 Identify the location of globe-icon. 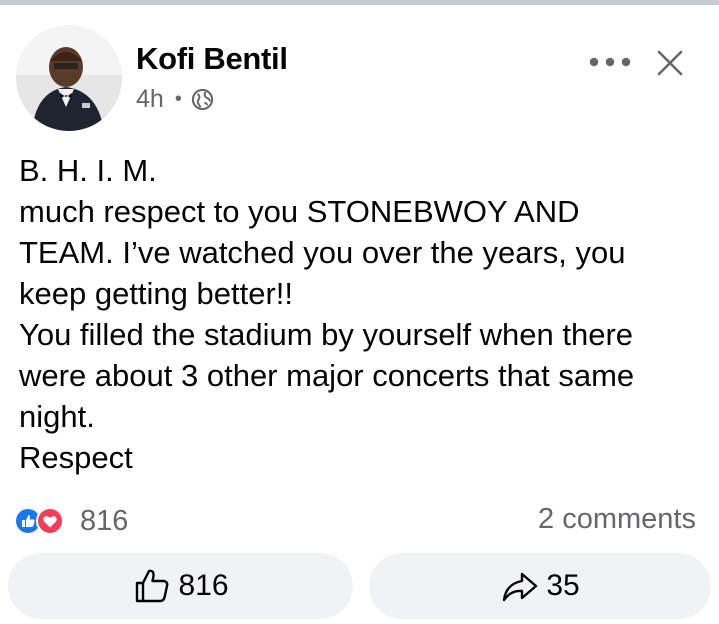
(202, 99).